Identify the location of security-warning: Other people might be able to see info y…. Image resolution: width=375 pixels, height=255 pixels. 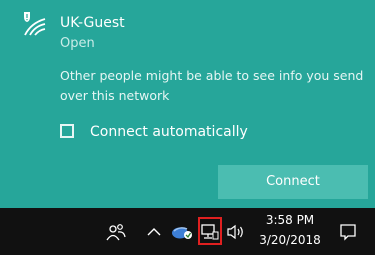
(212, 85).